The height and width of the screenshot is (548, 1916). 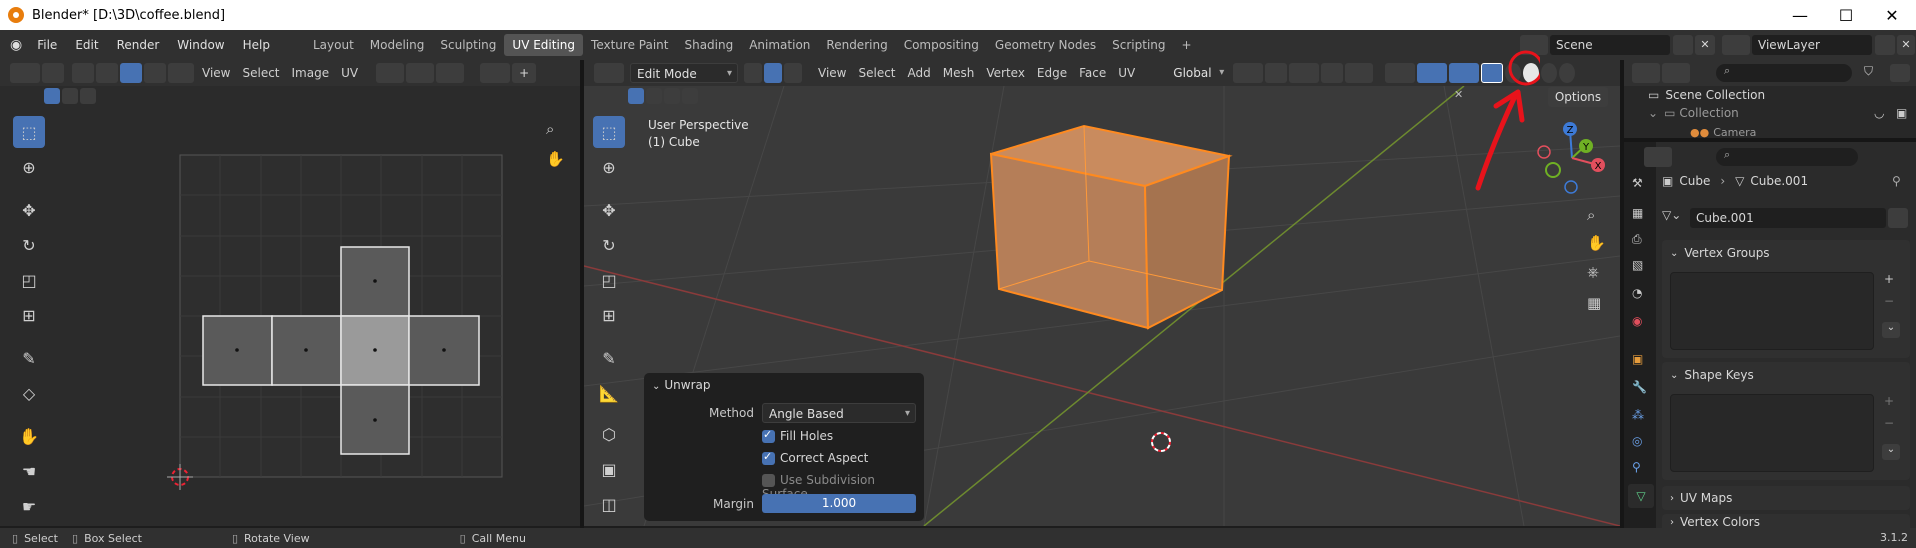 What do you see at coordinates (1045, 45) in the screenshot?
I see `tab-geometry-nodes: Geometry Nodes` at bounding box center [1045, 45].